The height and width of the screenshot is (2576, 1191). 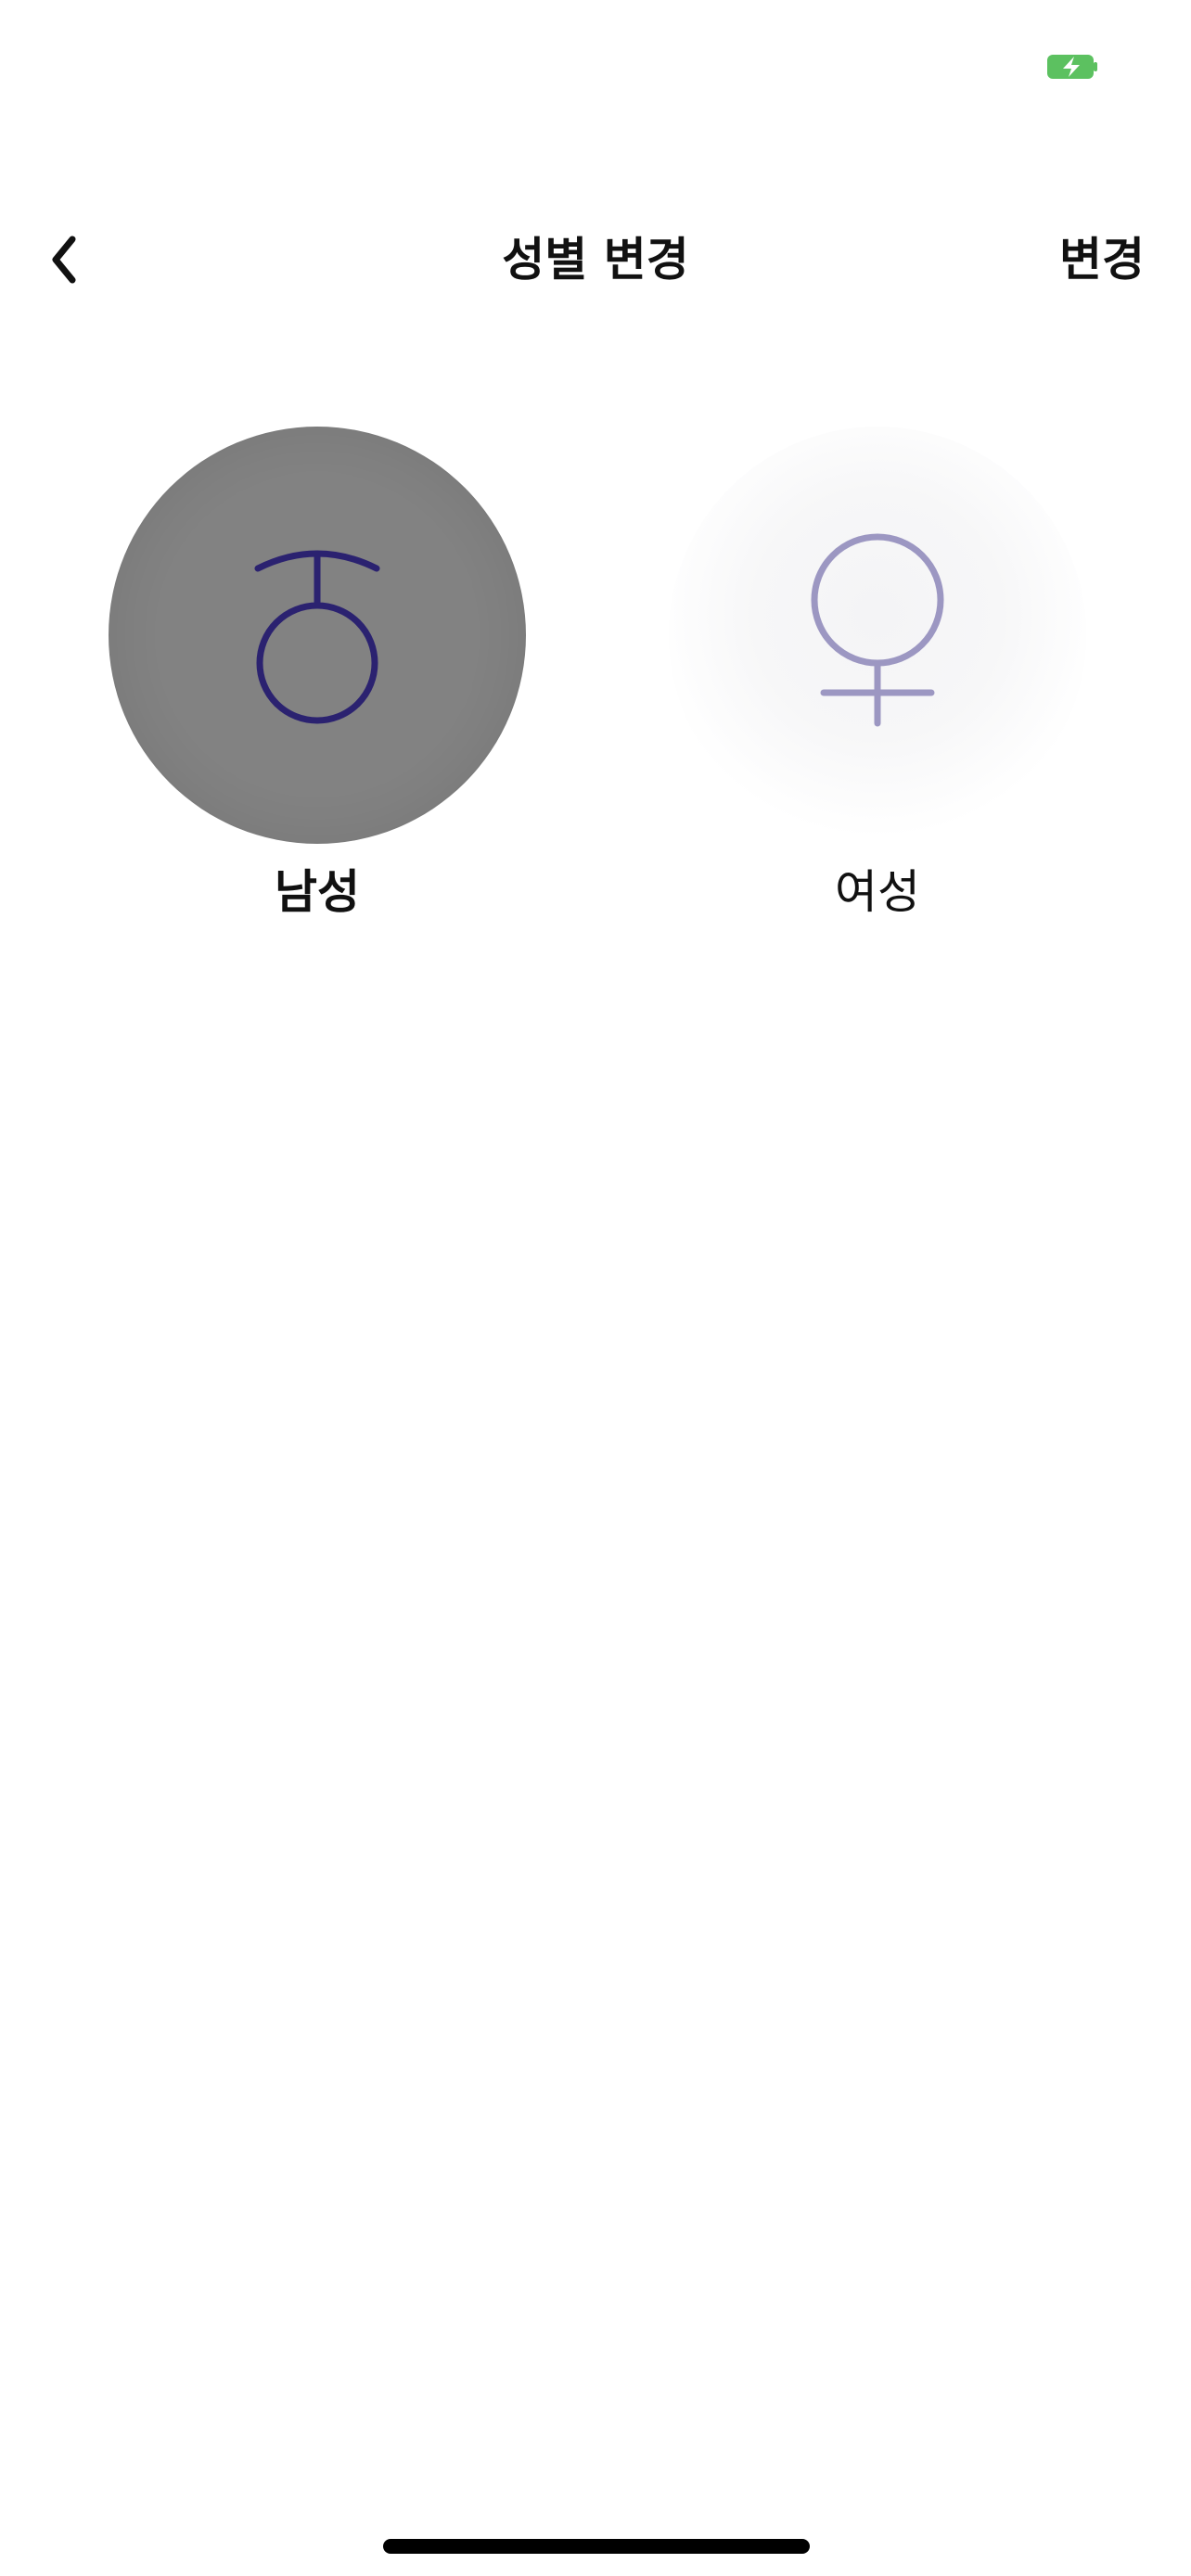 I want to click on change-button: 변경, so click(x=1102, y=259).